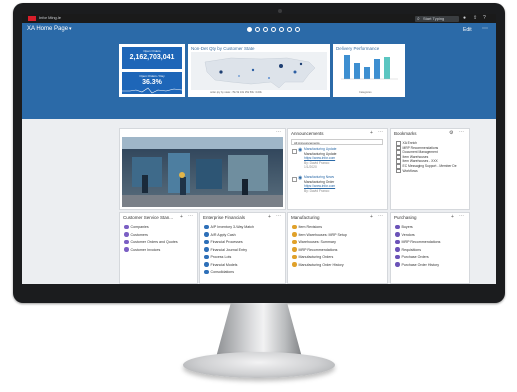 This screenshot has width=517, height=392. Describe the element at coordinates (319, 235) in the screenshot. I see `app-link: Item Warehouses: MRP Setup` at that location.